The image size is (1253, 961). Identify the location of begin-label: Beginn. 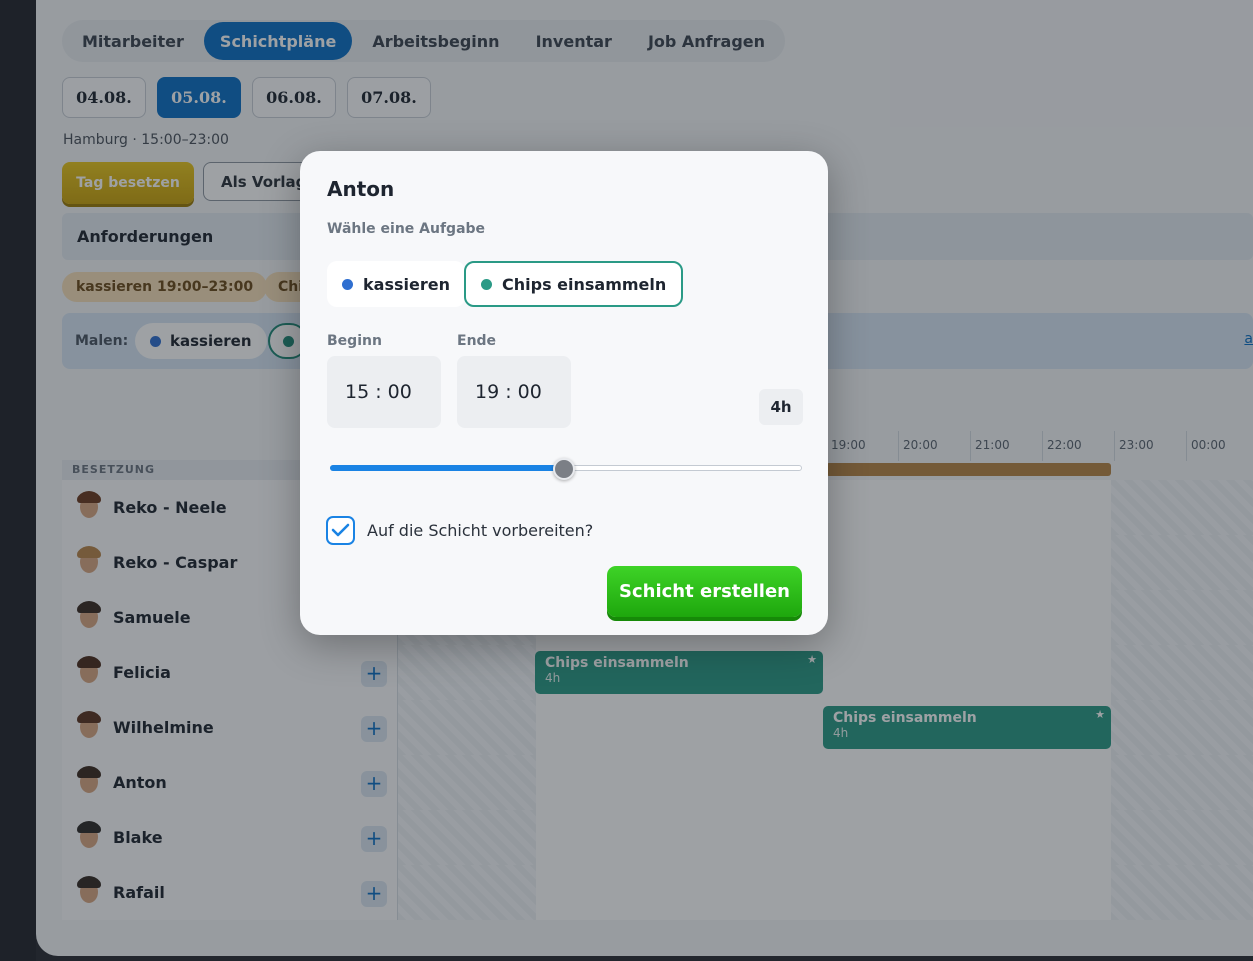
(354, 341).